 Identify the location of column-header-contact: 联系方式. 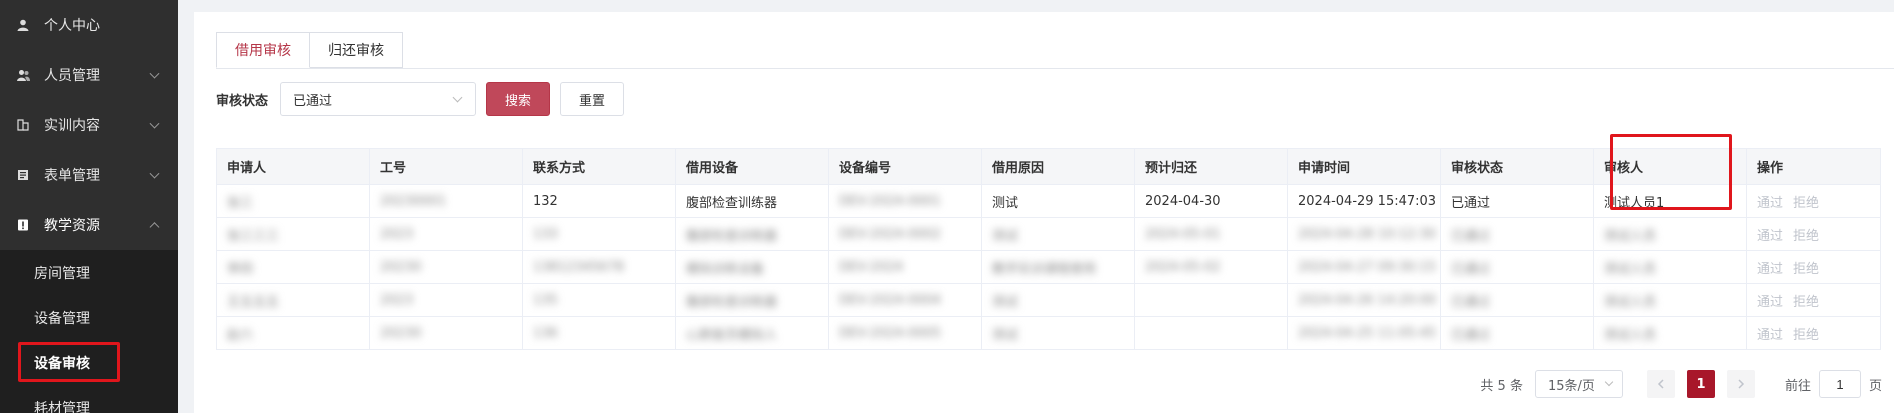
(599, 166).